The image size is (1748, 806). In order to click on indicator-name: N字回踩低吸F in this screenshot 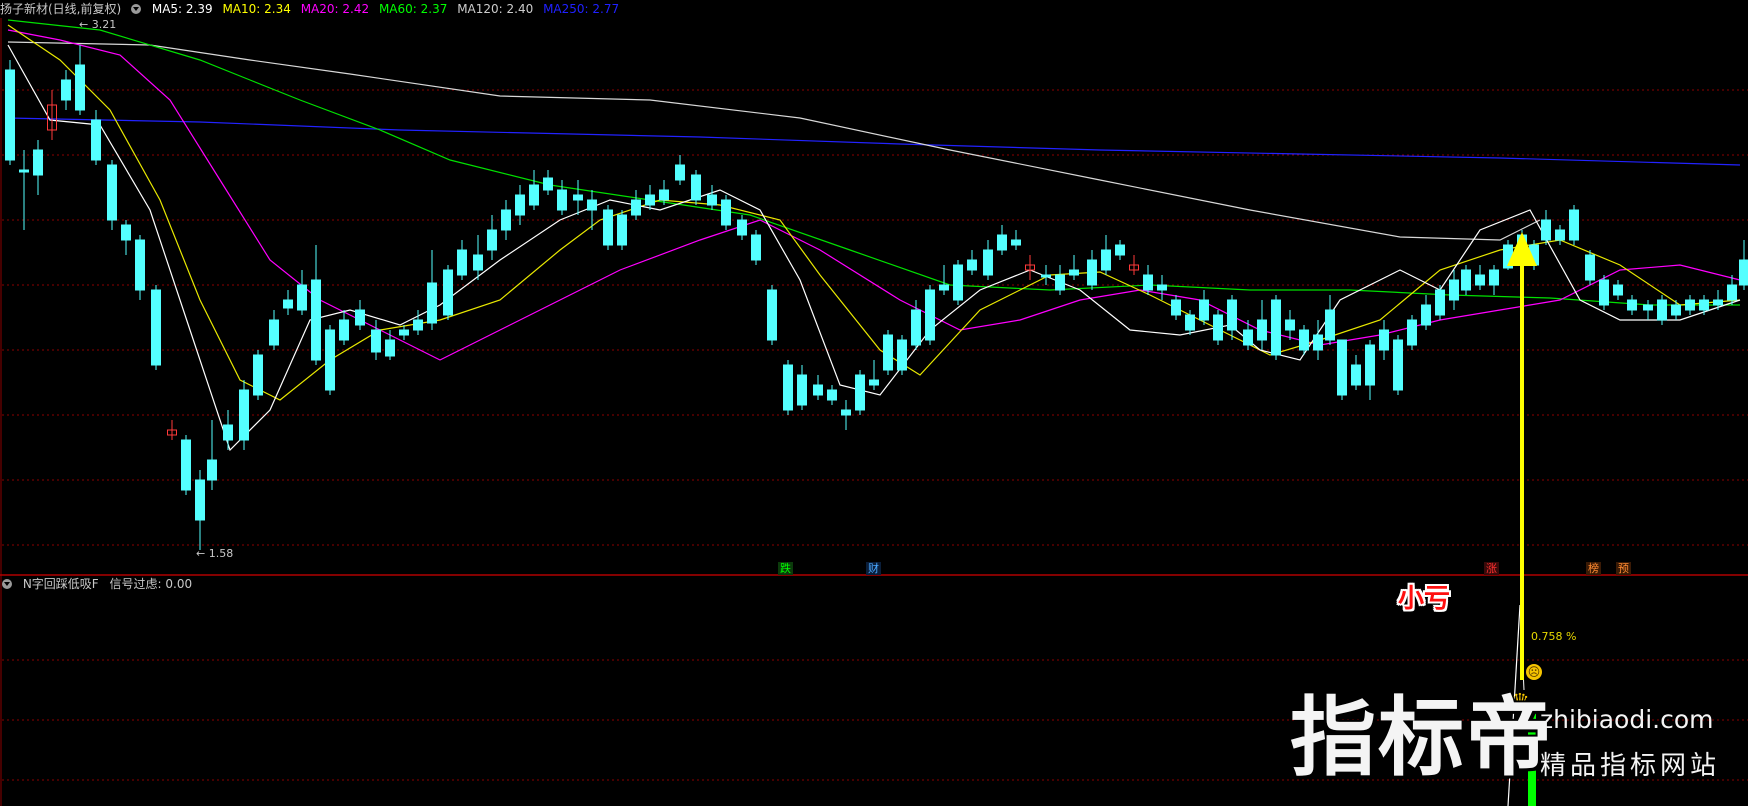, I will do `click(60, 584)`.